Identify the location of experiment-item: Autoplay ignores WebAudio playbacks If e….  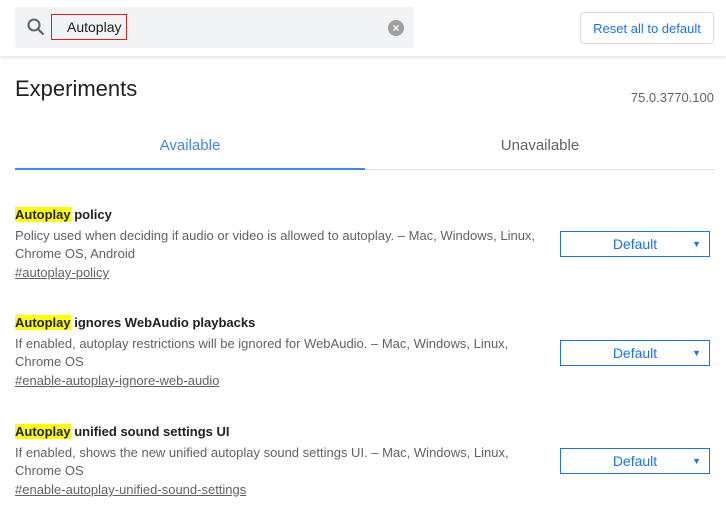
(365, 352).